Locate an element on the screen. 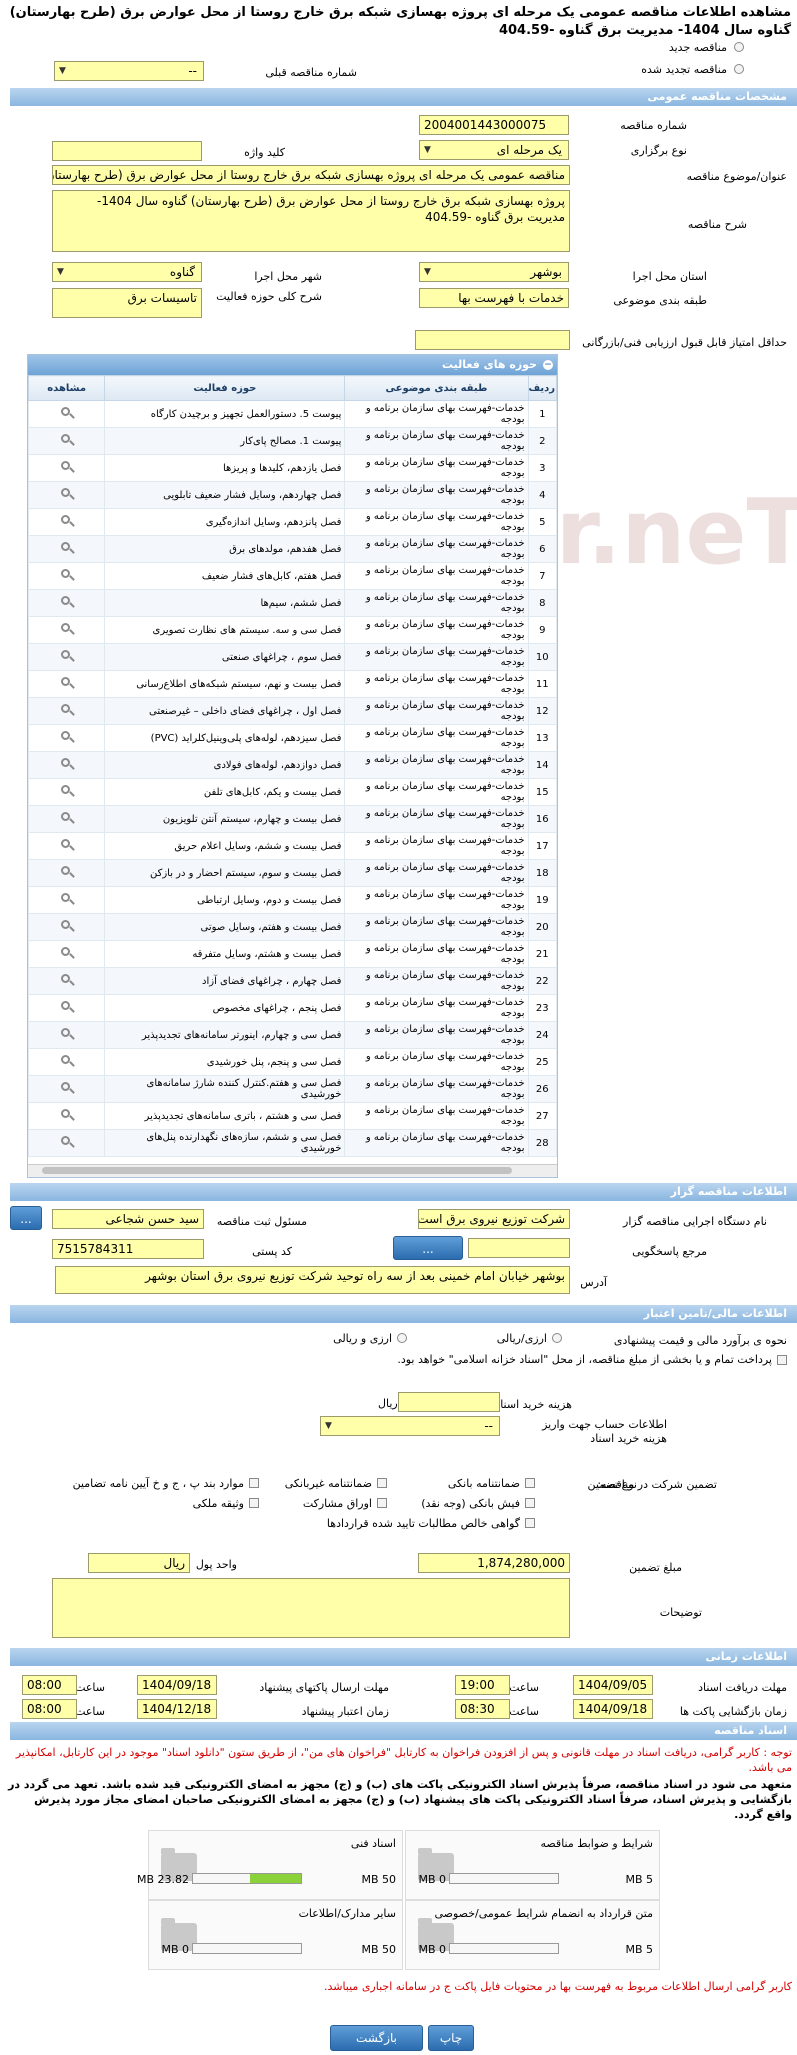  islamic-bonds-checkbox is located at coordinates (782, 1360).